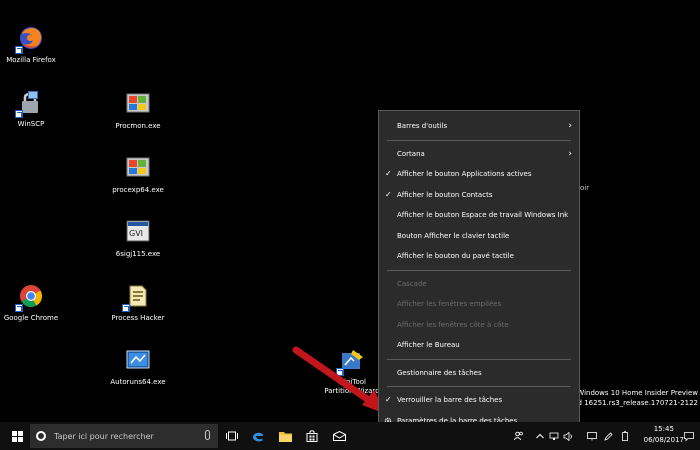 The image size is (700, 450). I want to click on desktop-icon-label: Process Hacker, so click(138, 318).